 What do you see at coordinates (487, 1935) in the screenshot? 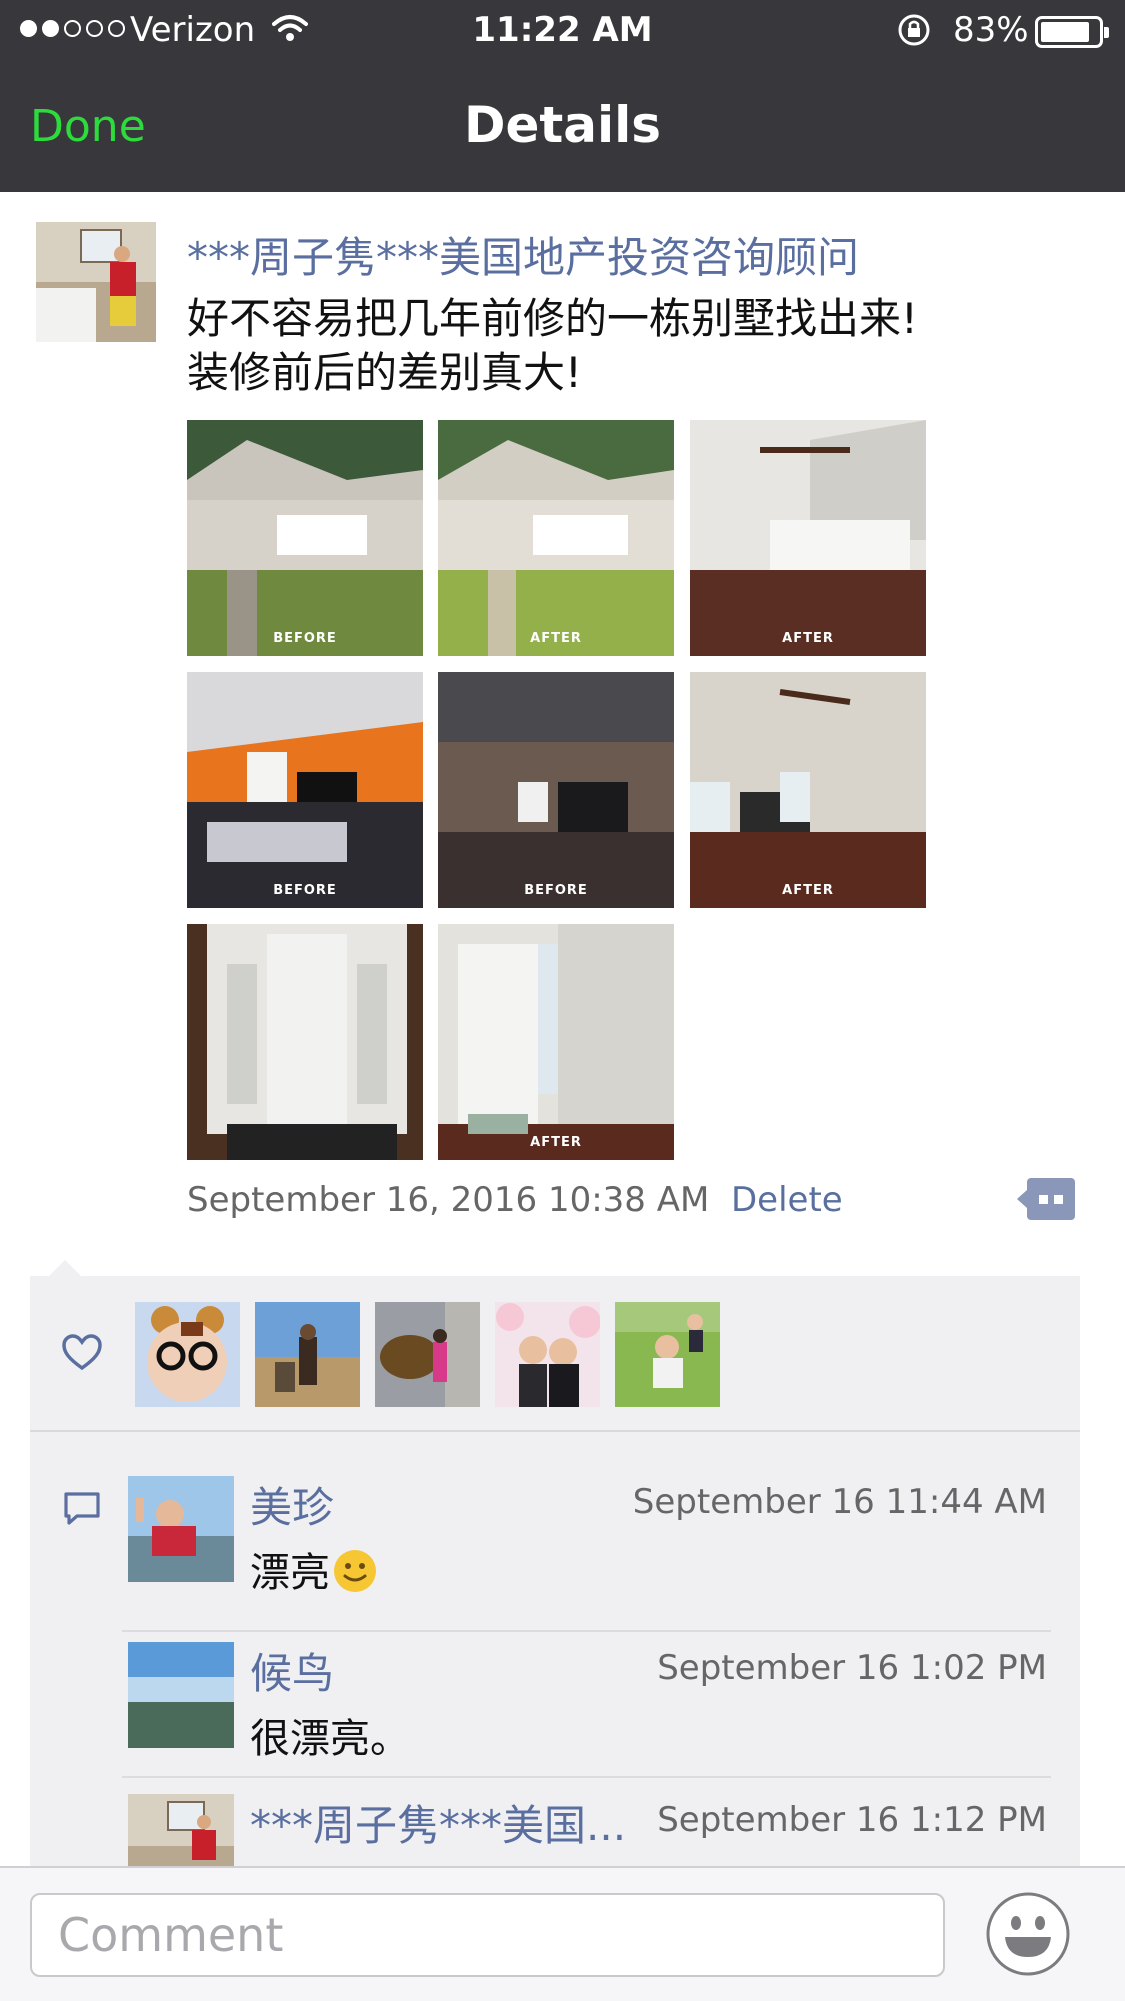
I see `comment-input` at bounding box center [487, 1935].